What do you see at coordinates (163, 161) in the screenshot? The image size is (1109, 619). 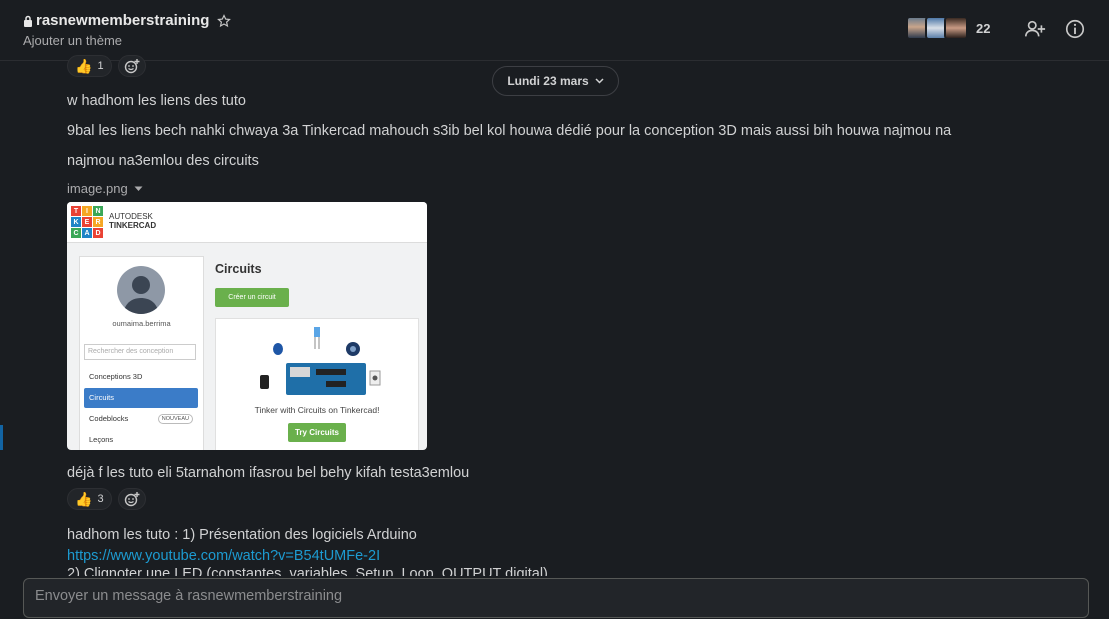 I see `message-text: najmou na3emlou des circuits` at bounding box center [163, 161].